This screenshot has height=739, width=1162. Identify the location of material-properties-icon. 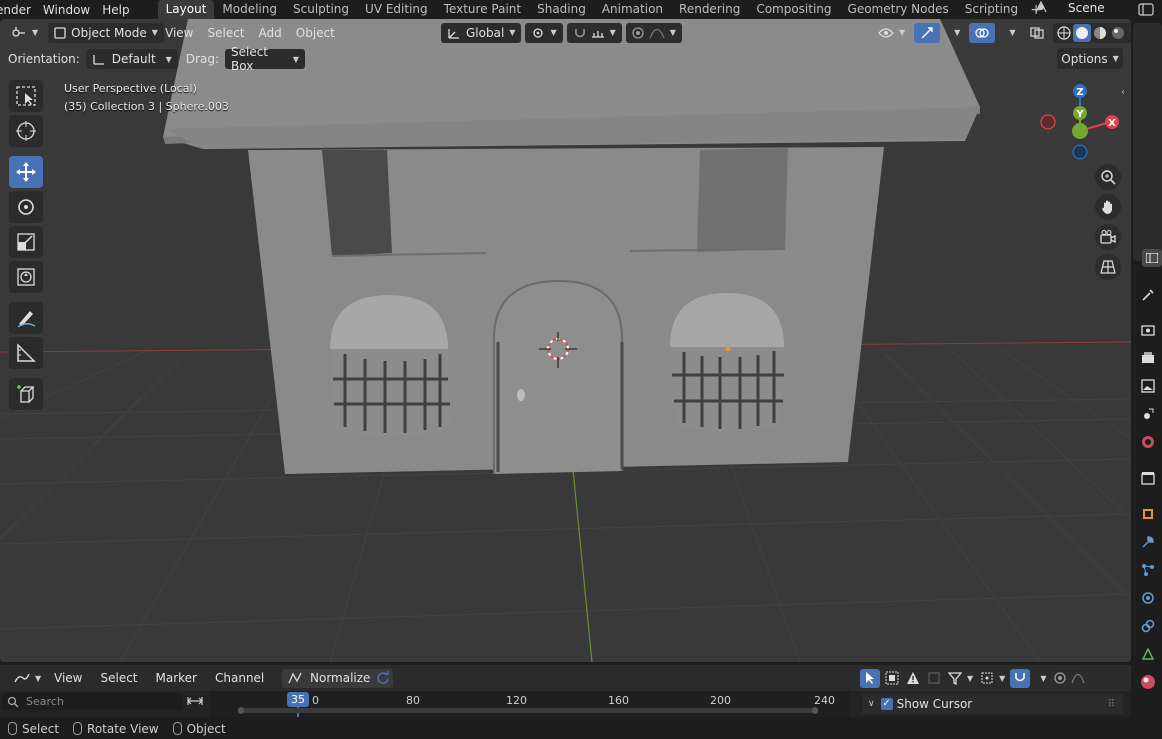
(1148, 682).